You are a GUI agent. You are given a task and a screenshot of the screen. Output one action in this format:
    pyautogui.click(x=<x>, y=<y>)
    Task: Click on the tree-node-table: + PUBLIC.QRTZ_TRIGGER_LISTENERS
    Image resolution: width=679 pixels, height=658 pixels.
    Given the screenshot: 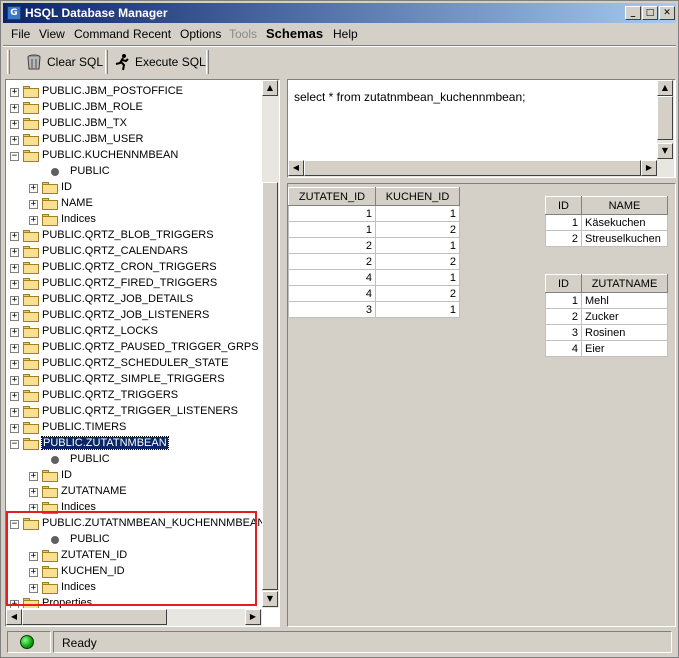 What is the action you would take?
    pyautogui.click(x=134, y=412)
    